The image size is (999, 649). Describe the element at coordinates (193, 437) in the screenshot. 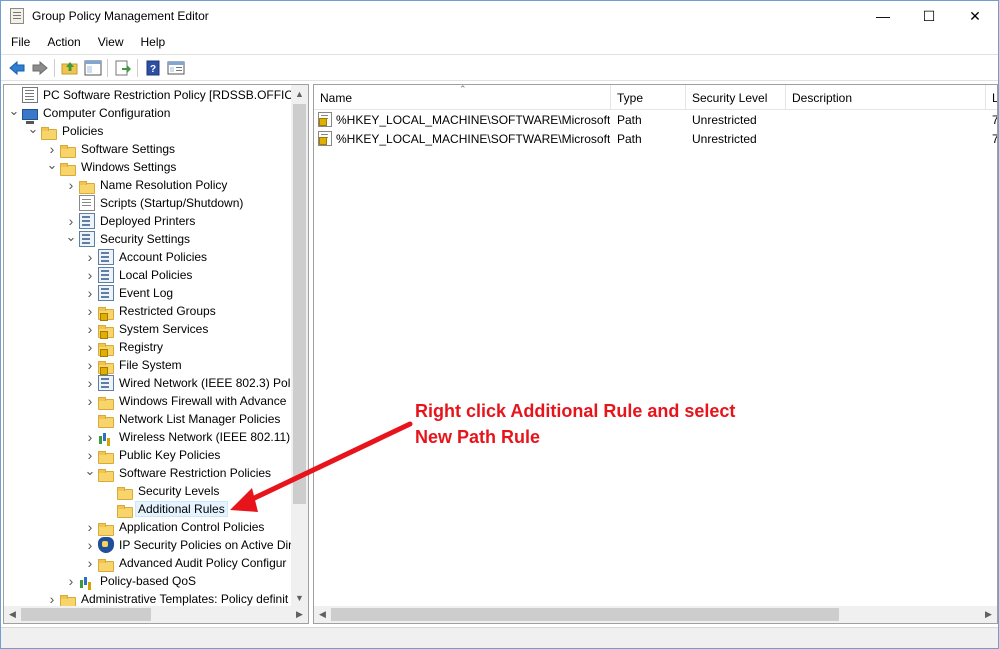

I see `tree-item: › Wireless Network (IEEE 802.11) P` at that location.